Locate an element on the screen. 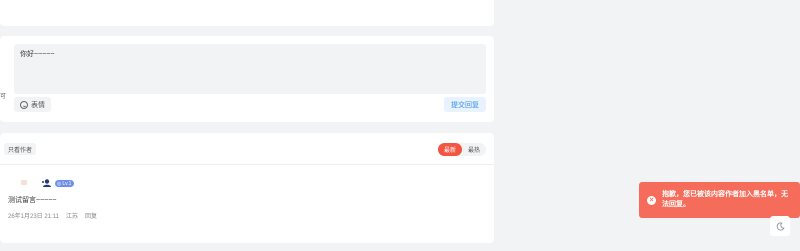 The width and height of the screenshot is (800, 251). sort-newest-option: 最新 is located at coordinates (449, 149).